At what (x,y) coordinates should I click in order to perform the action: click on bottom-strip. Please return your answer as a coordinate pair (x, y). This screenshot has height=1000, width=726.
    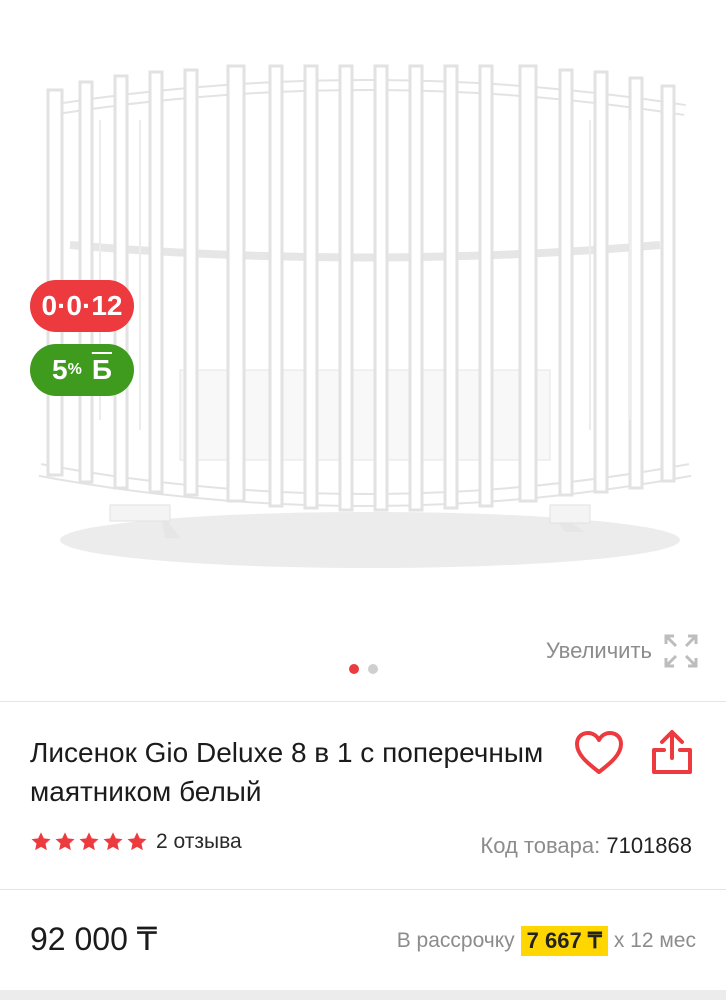
    Looking at the image, I should click on (363, 995).